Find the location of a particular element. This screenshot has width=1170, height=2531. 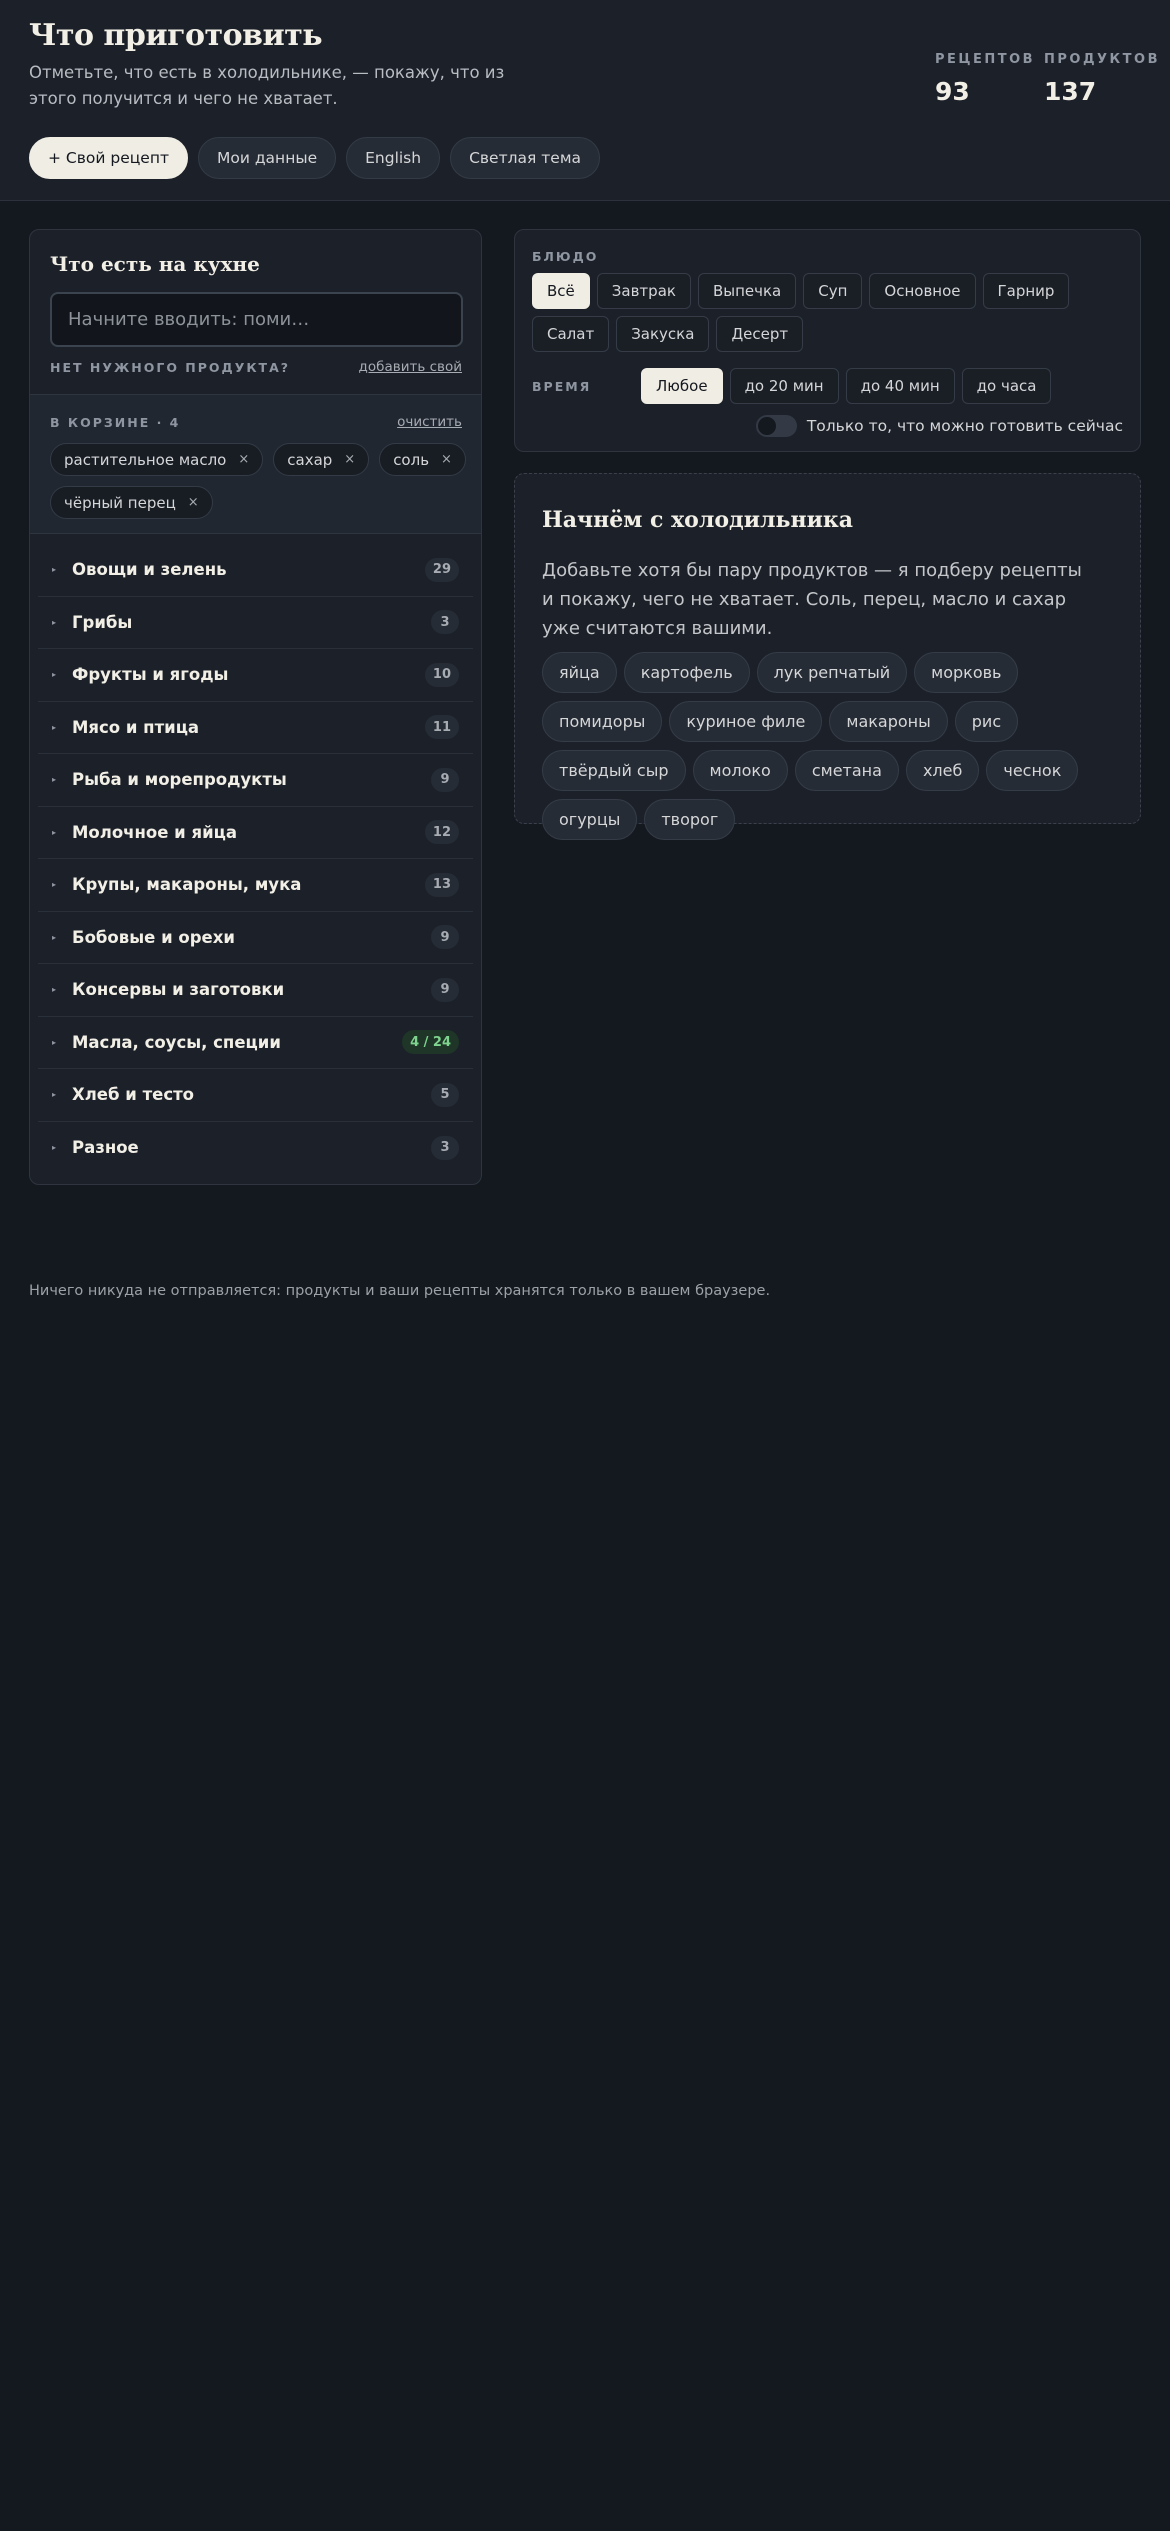

category-row: ▸ Масла, соусы, специи 4 / 24 is located at coordinates (255, 1043).